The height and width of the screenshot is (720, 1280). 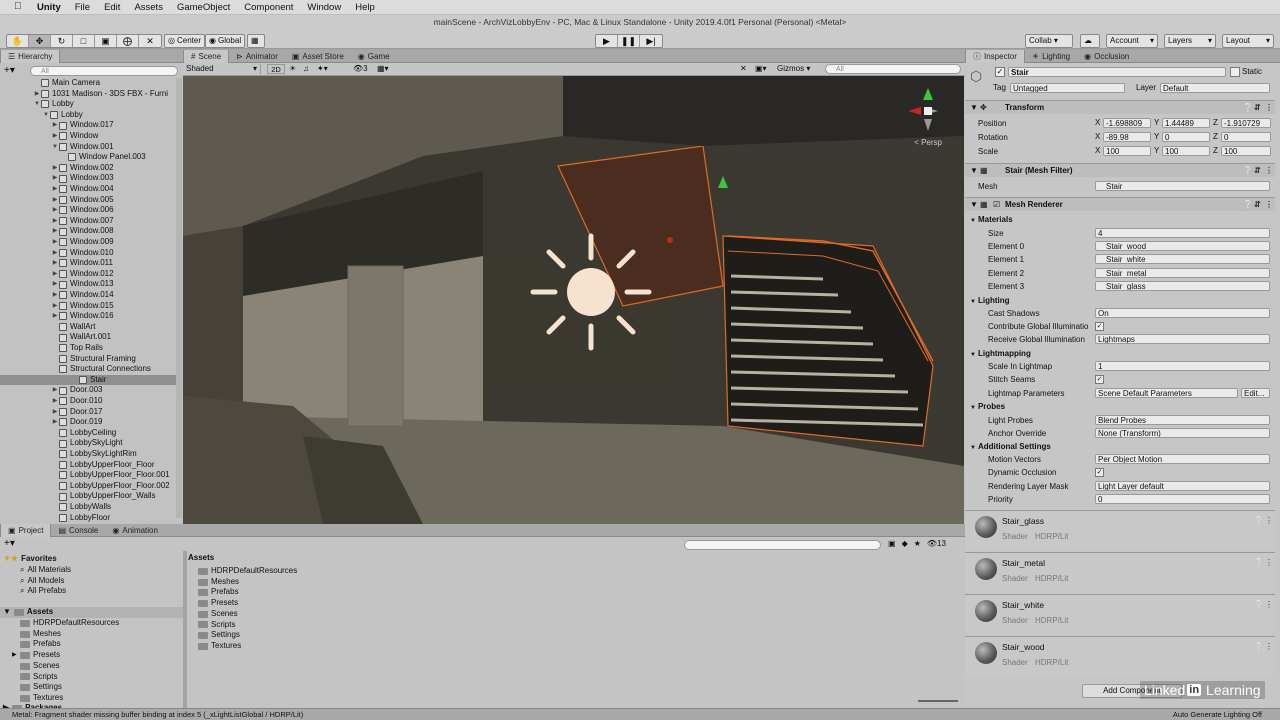 I want to click on receive-gi-dropdown: Lightmaps, so click(x=1182, y=339).